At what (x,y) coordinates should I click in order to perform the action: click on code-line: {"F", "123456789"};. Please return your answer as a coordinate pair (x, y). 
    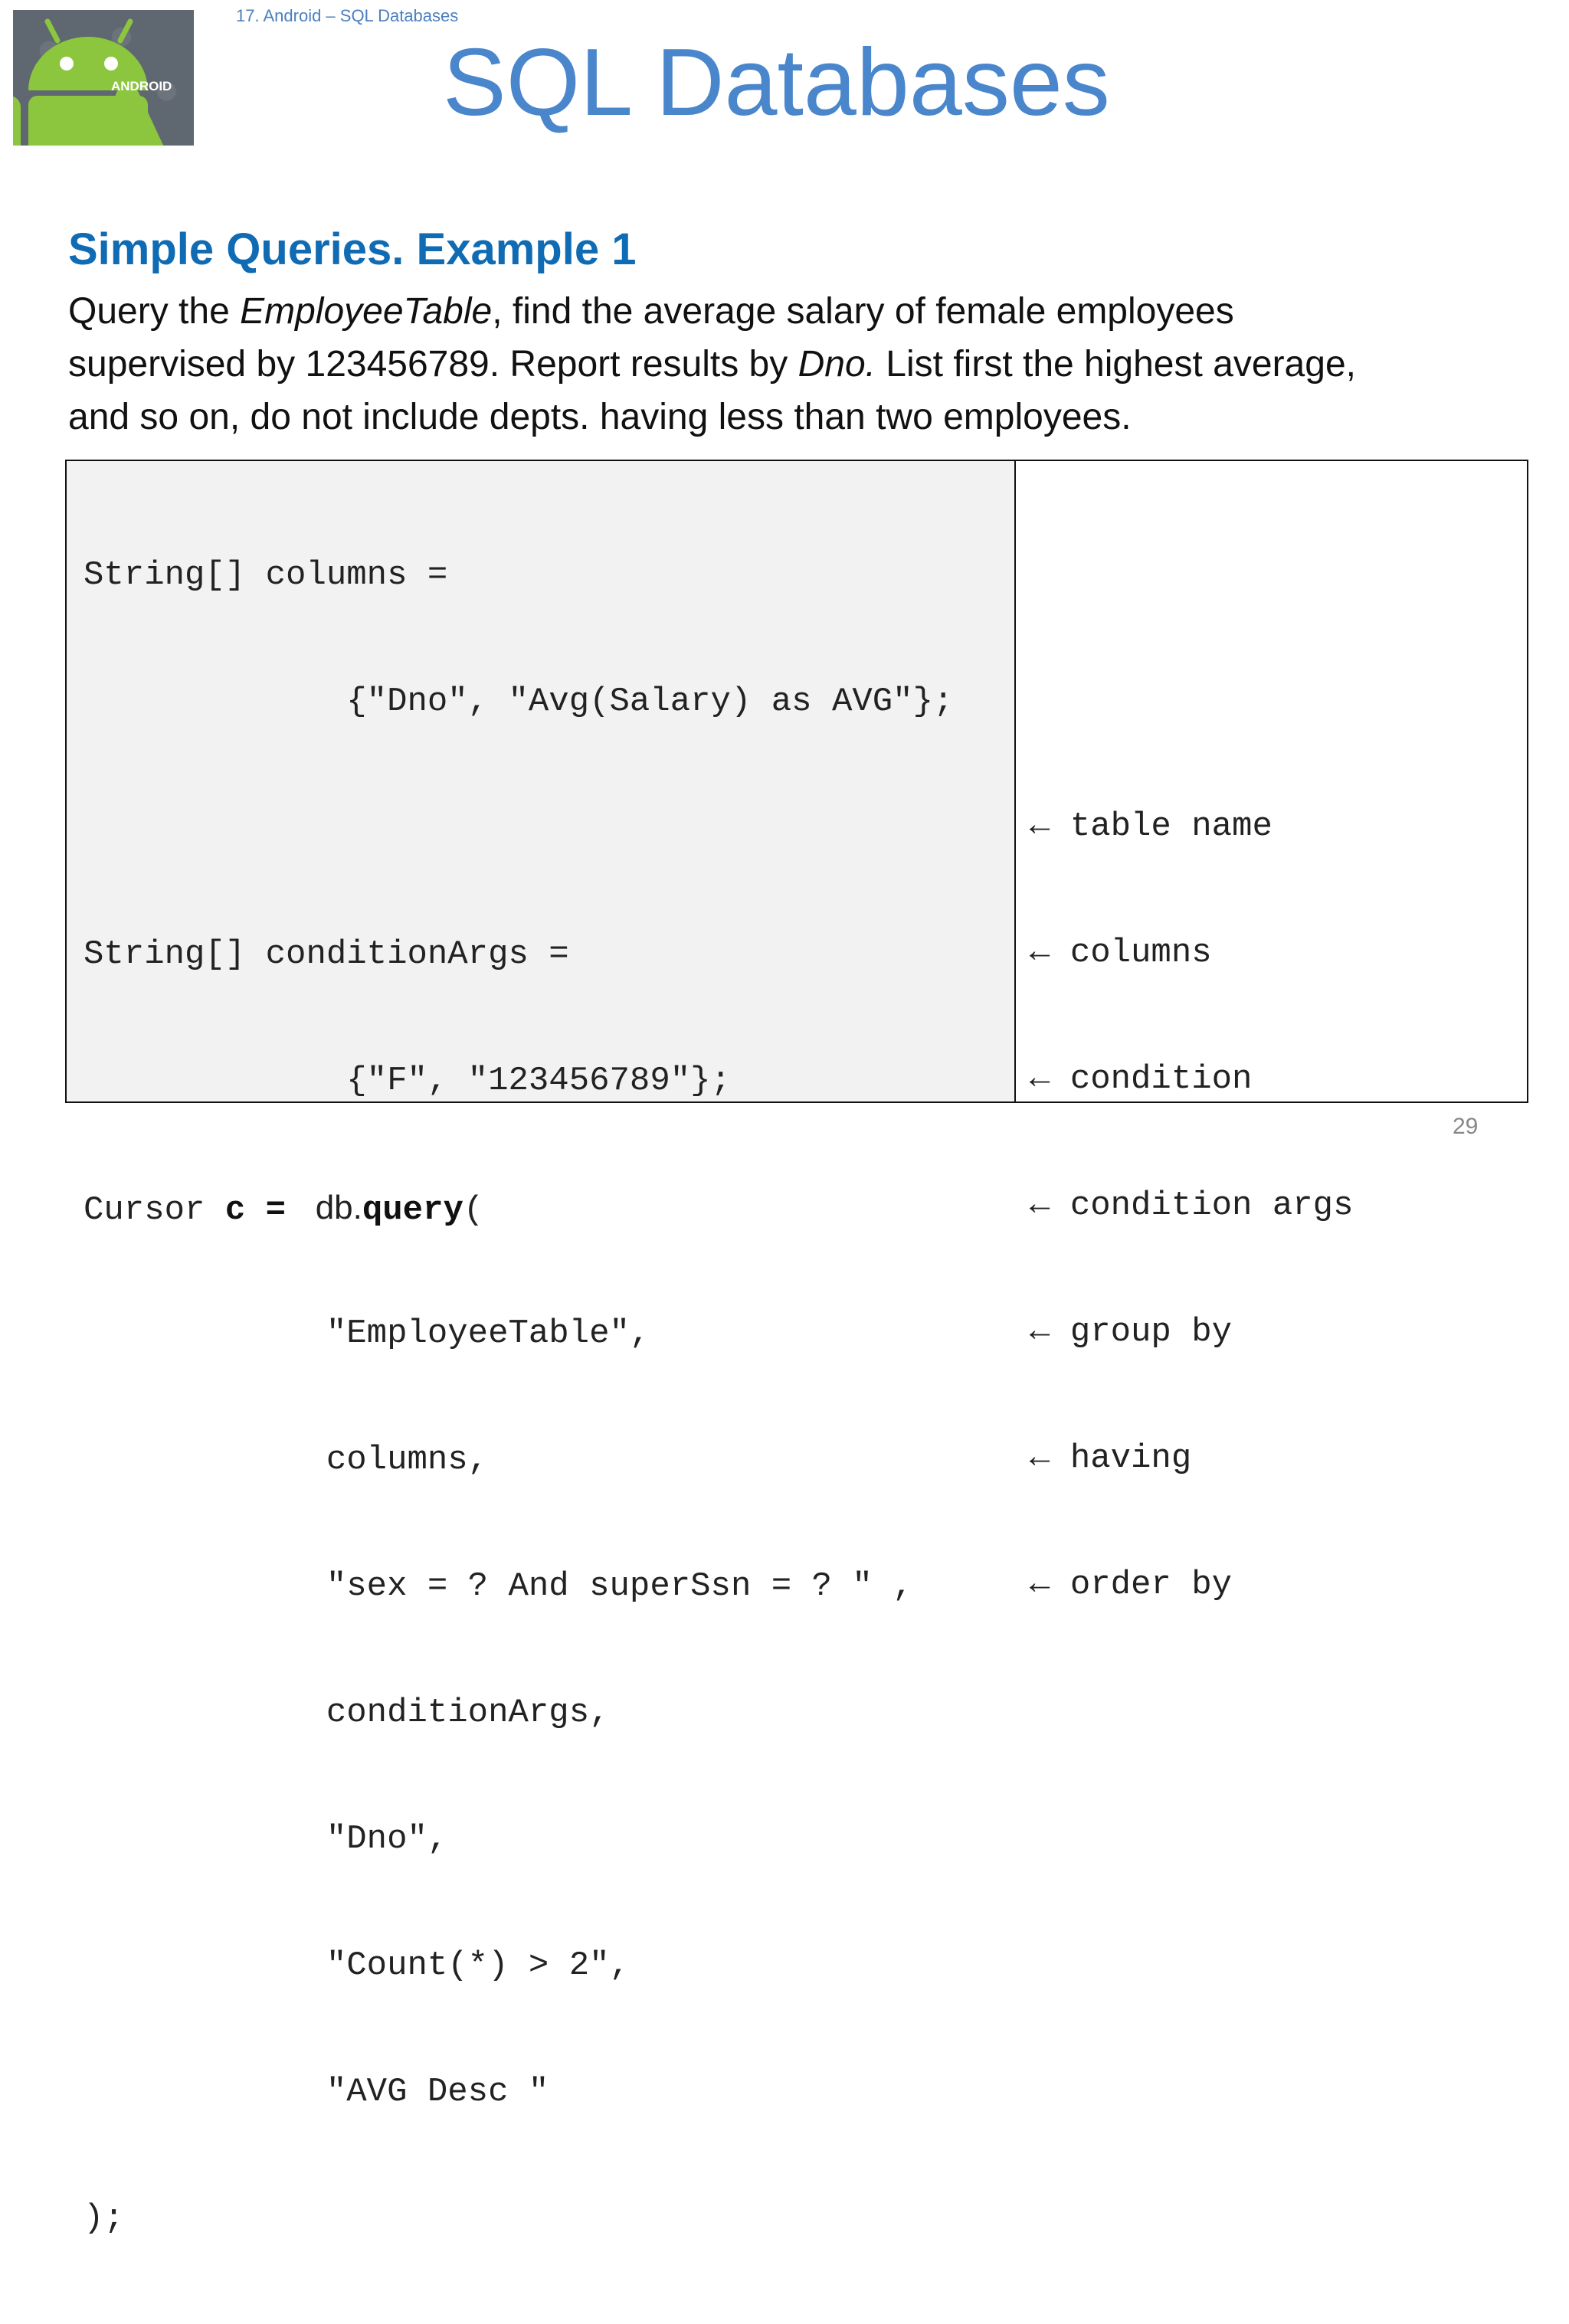
    Looking at the image, I should click on (407, 1081).